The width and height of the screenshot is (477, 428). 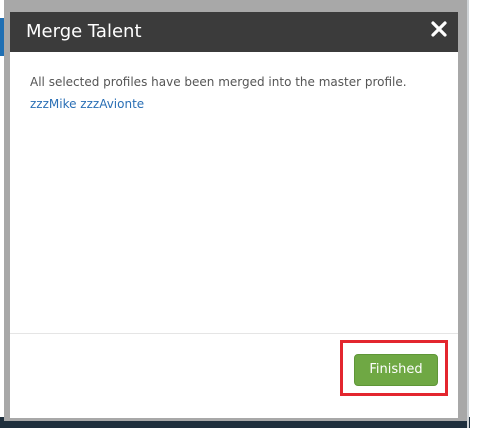 I want to click on modal-title: Merge Talent, so click(x=84, y=31).